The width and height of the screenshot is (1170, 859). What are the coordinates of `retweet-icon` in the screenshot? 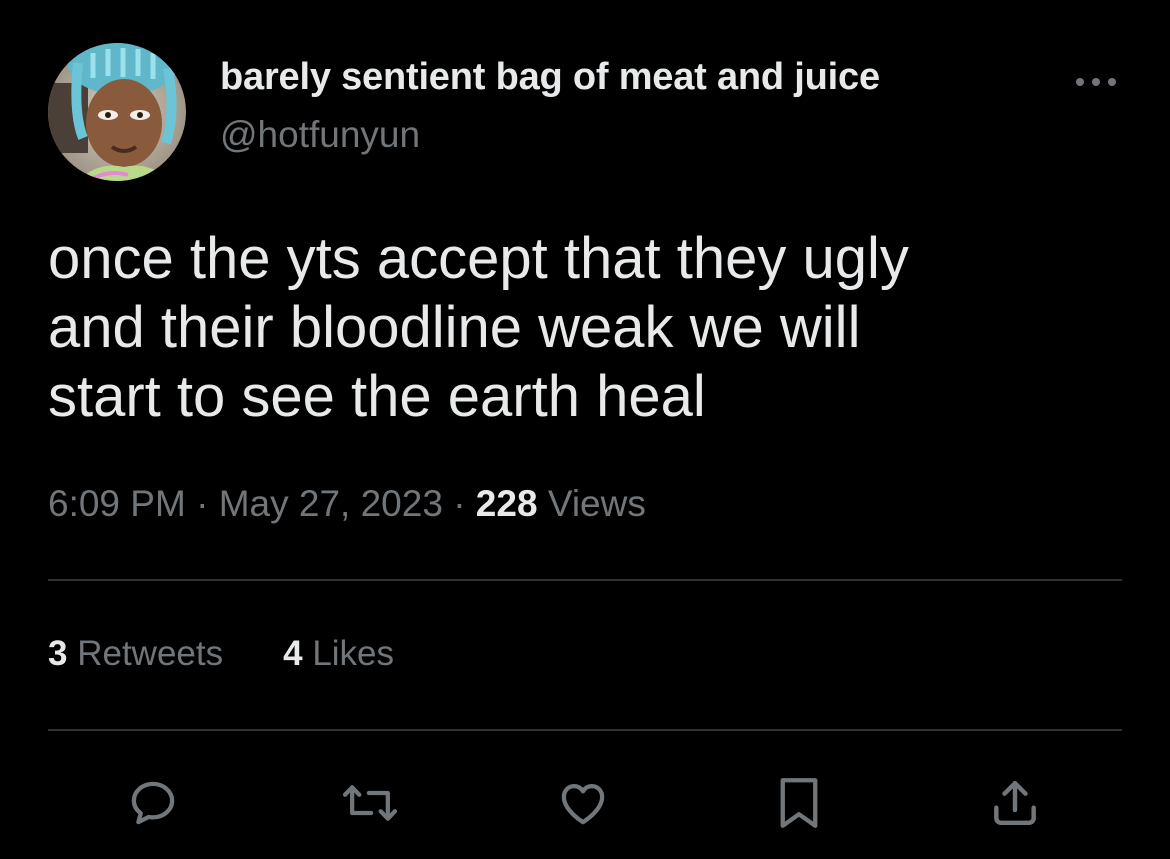 It's located at (370, 803).